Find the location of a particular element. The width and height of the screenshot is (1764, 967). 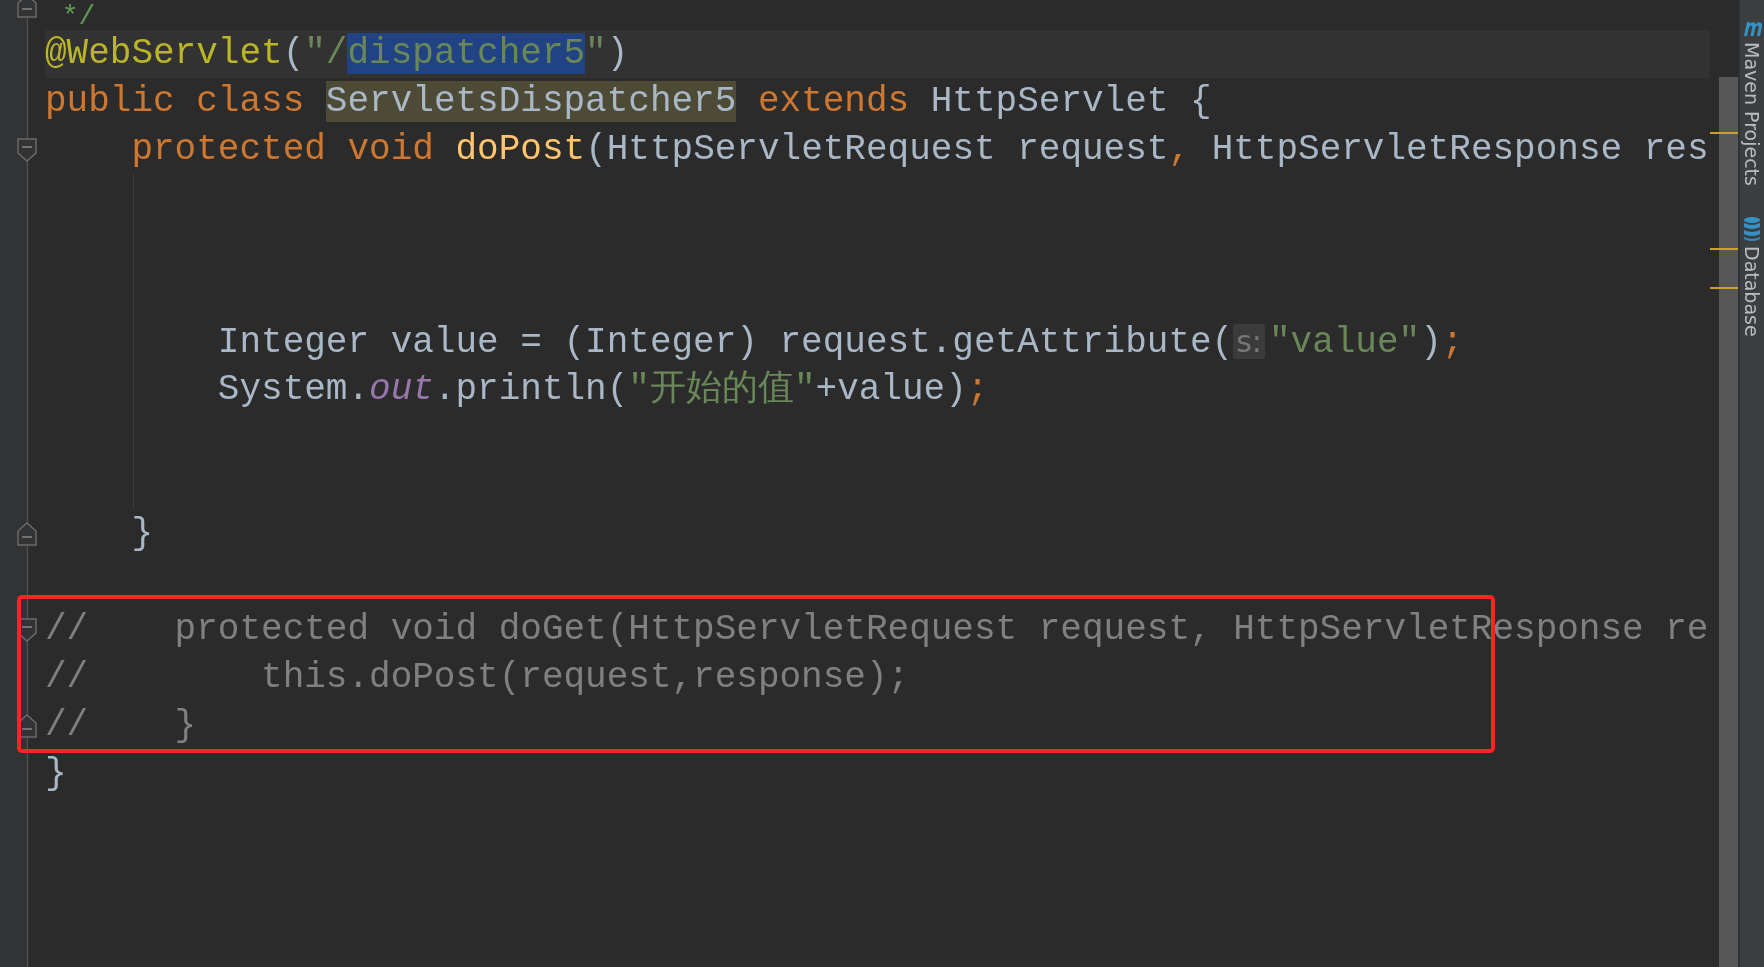

code-line: // } is located at coordinates (121, 726).